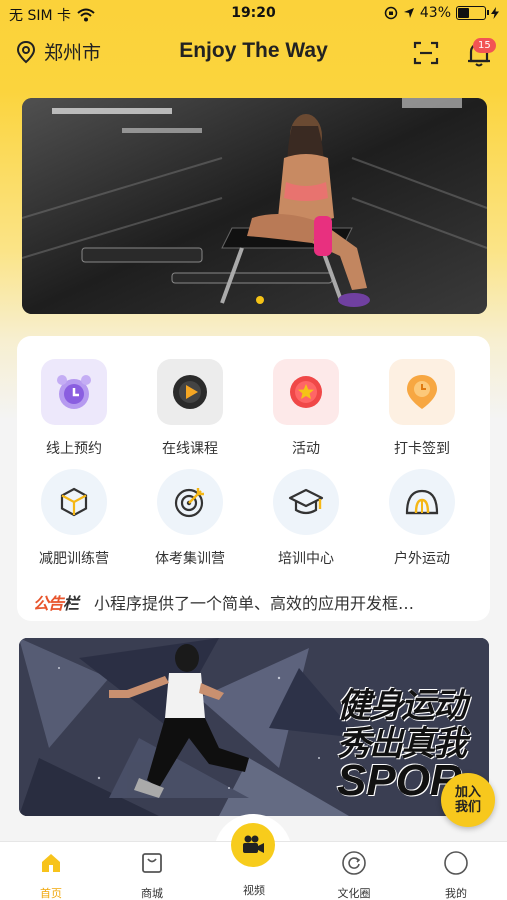  I want to click on grid-item-online-booking: 线上预约, so click(74, 408).